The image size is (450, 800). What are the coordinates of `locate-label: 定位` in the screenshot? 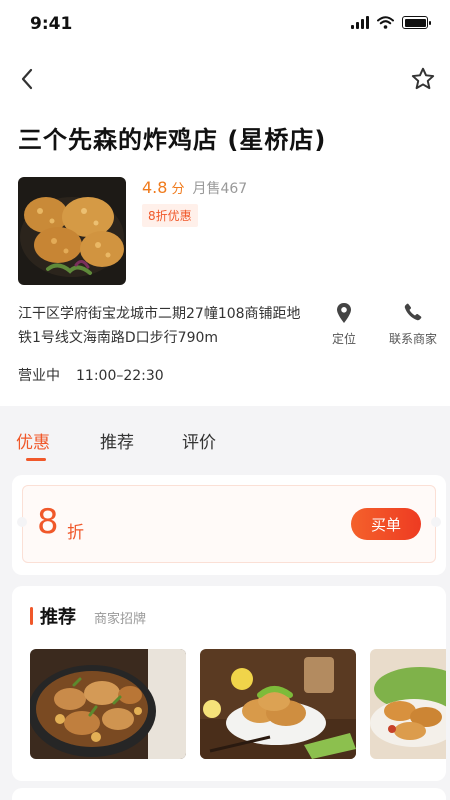 It's located at (343, 339).